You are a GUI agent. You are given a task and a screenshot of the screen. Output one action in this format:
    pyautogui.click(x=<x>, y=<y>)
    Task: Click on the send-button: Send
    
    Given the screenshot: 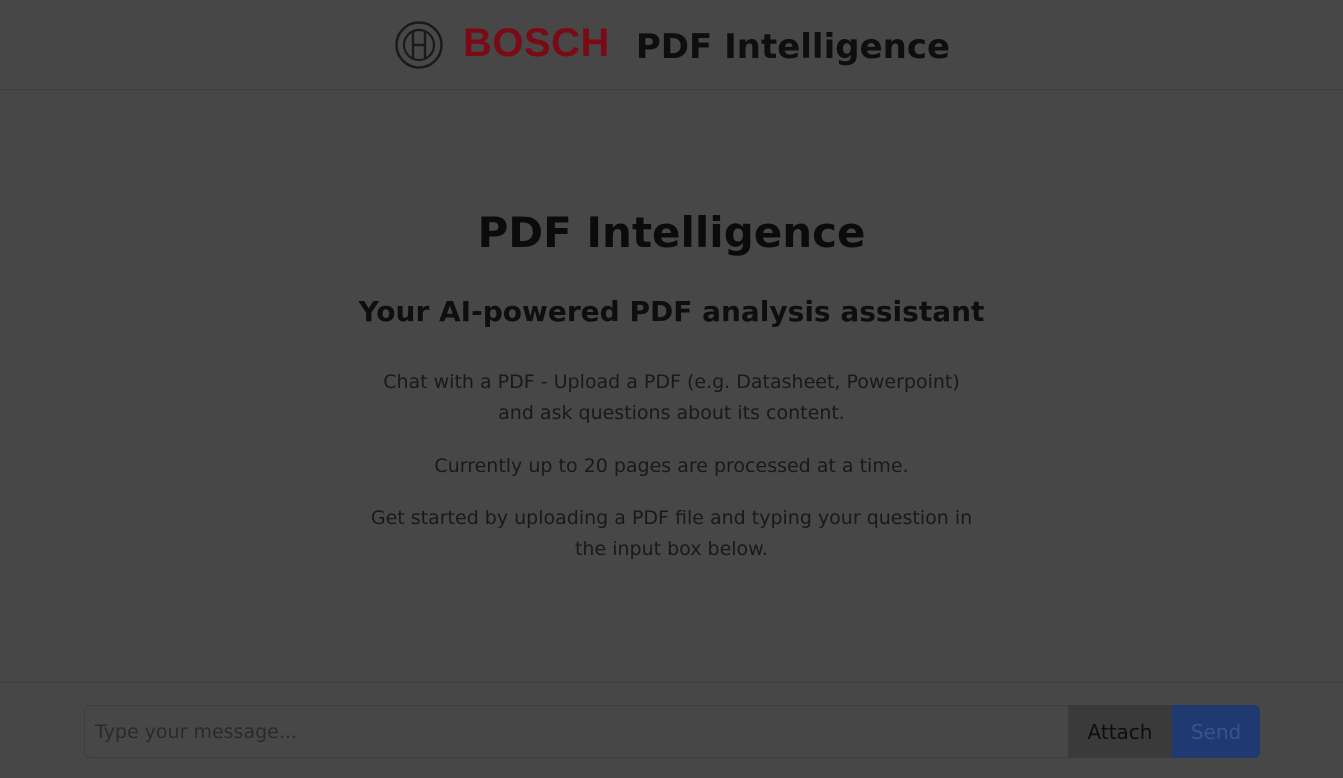 What is the action you would take?
    pyautogui.click(x=1216, y=731)
    